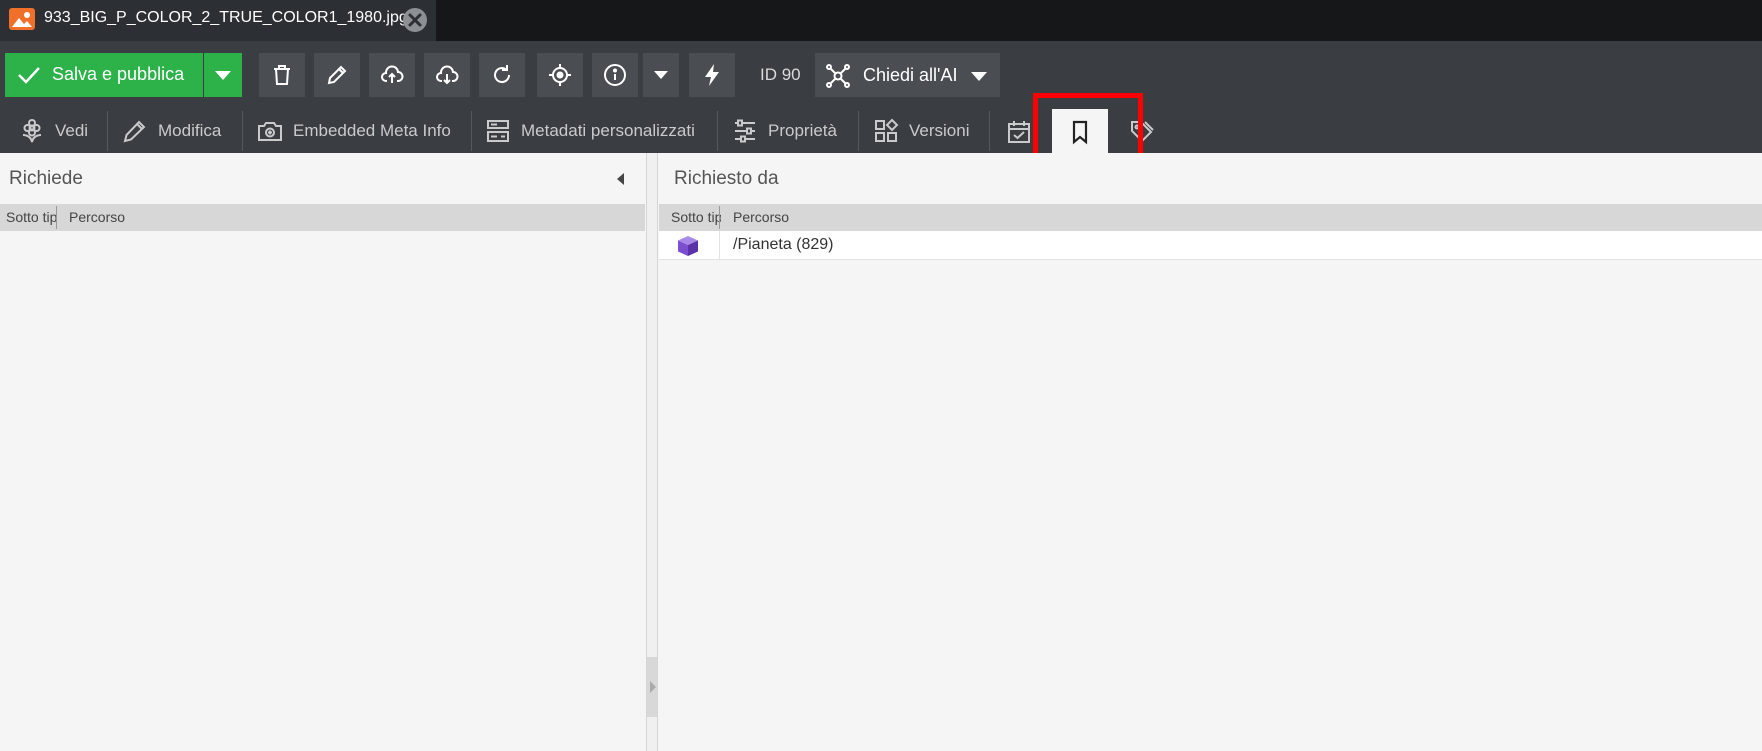 This screenshot has width=1762, height=751. I want to click on requires-table-header: Sotto tipo Percorso, so click(322, 217).